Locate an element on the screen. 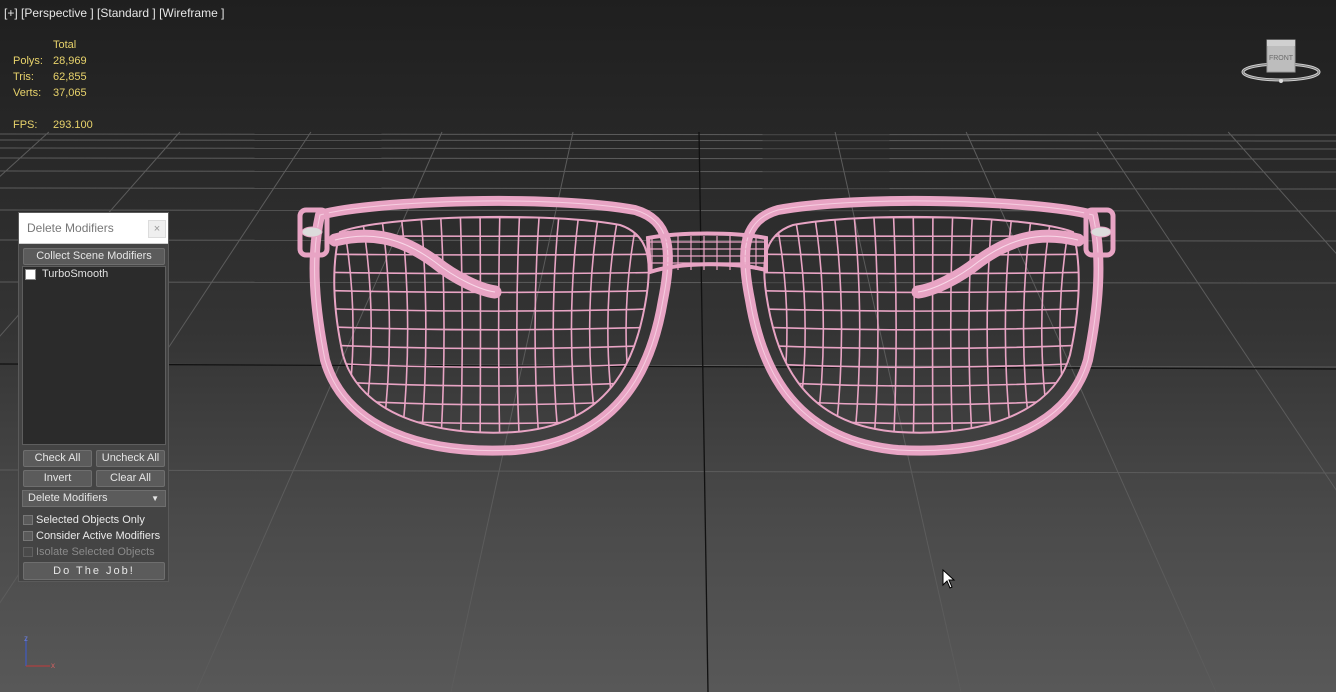  isolate-selected-label: Isolate Selected Objects is located at coordinates (95, 552).